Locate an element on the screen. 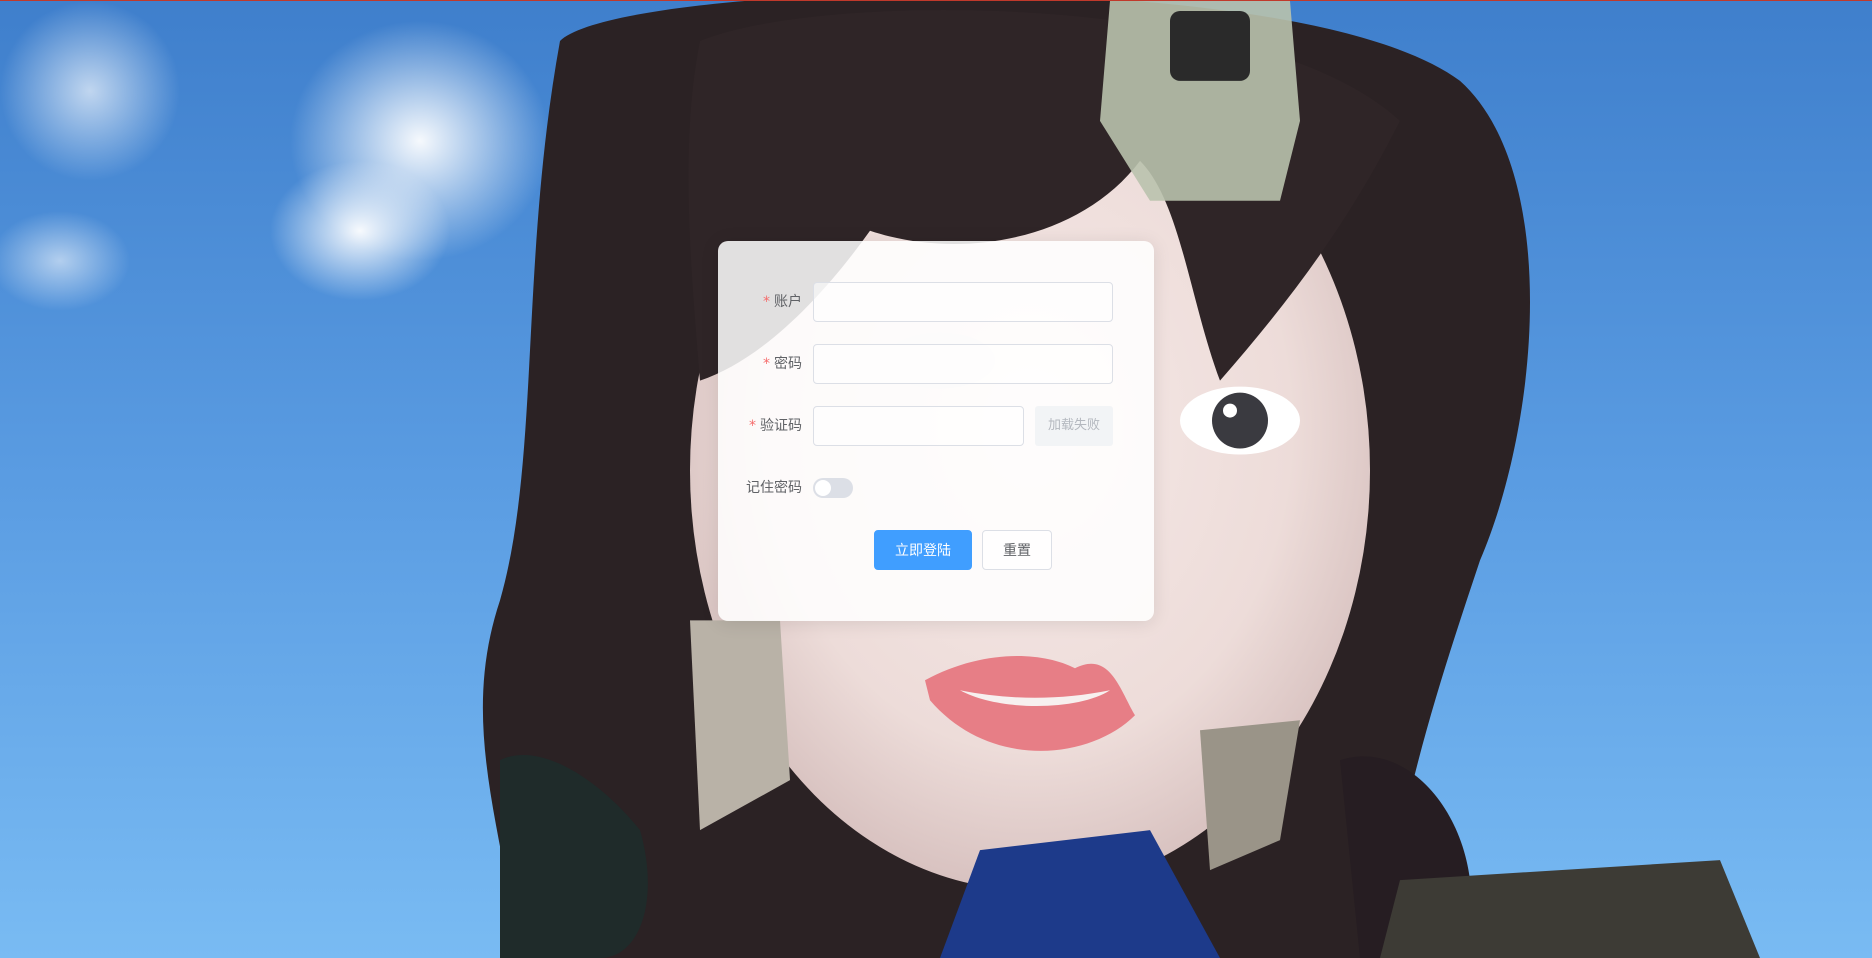  account-label-text: 账户 is located at coordinates (788, 302).